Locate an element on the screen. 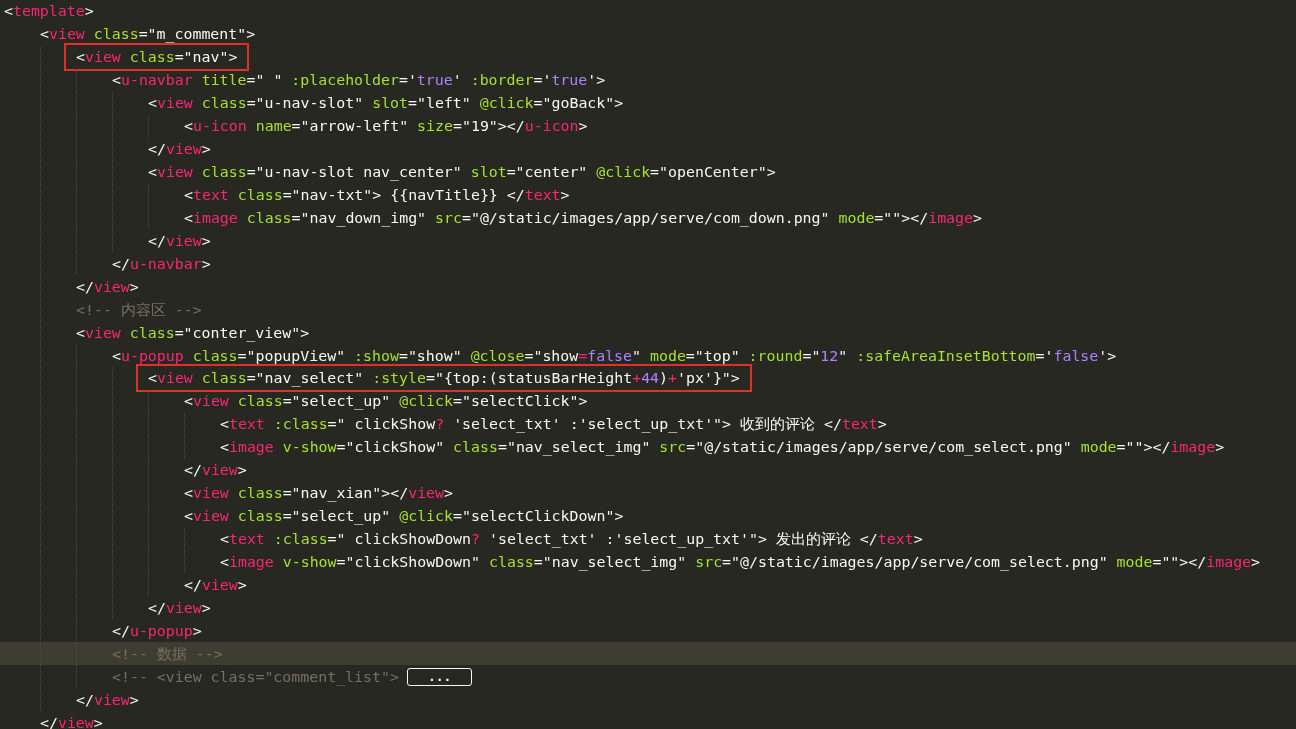 This screenshot has height=729, width=1296. code-line: <image v-show="clickShowDown" class="nav_select_img" src="@/static/images/app/serve/com_select.png" mode=""></image> is located at coordinates (740, 561).